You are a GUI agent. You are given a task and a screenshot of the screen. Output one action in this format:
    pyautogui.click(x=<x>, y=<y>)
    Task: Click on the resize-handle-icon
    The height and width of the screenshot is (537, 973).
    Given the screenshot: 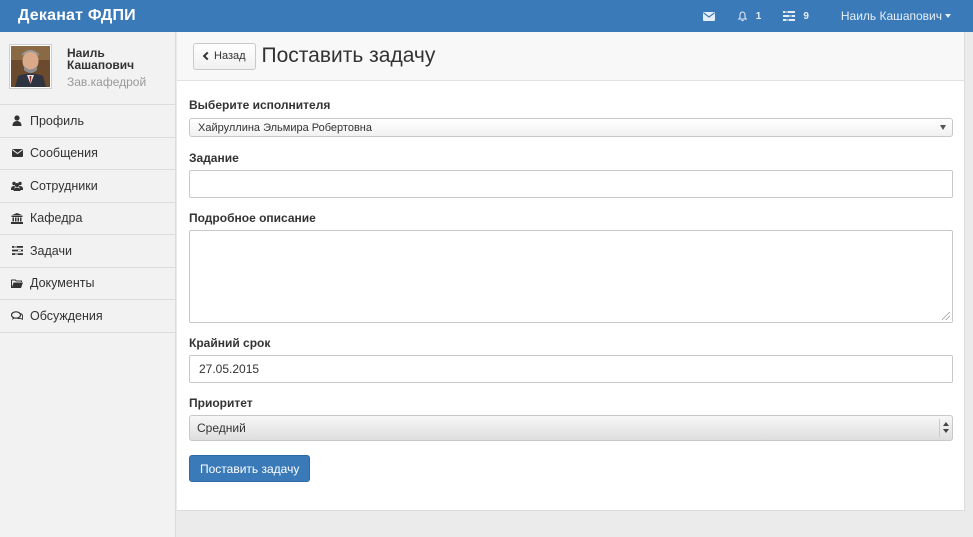 What is the action you would take?
    pyautogui.click(x=946, y=316)
    